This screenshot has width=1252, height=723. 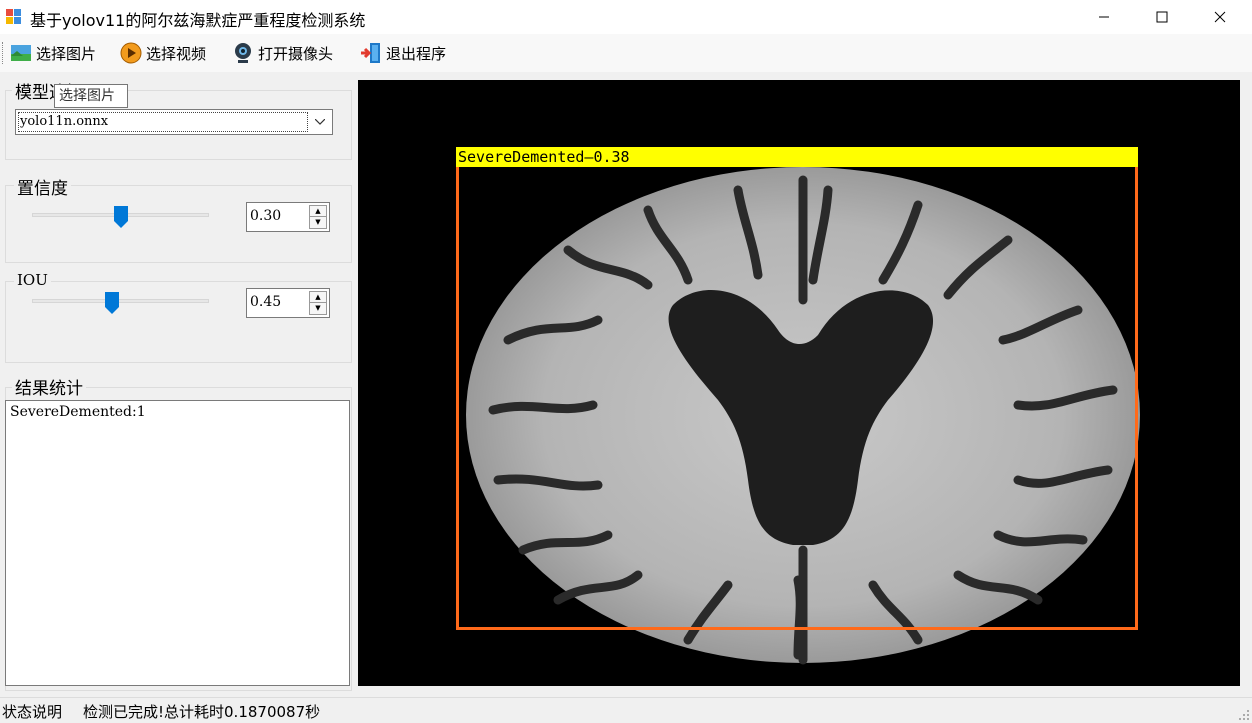 I want to click on model-select: yolo11n.onnx, so click(x=174, y=122).